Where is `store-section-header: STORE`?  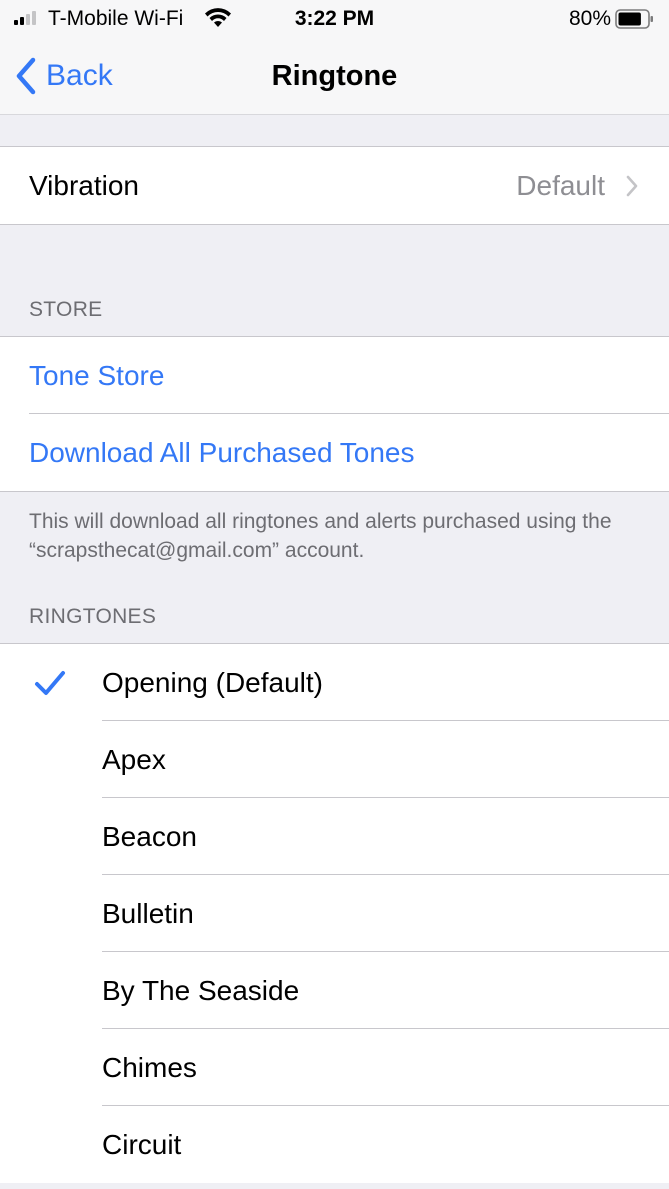
store-section-header: STORE is located at coordinates (66, 309).